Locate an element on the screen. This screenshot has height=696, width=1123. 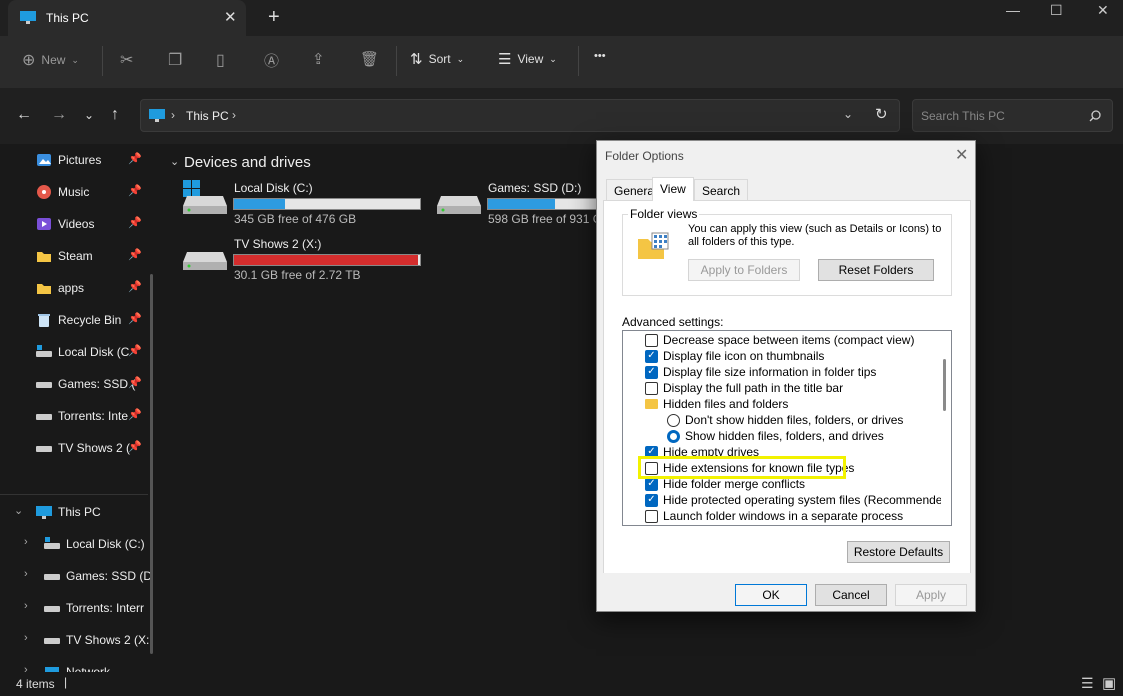
collapse-section-icon: ⌄ is located at coordinates (174, 161).